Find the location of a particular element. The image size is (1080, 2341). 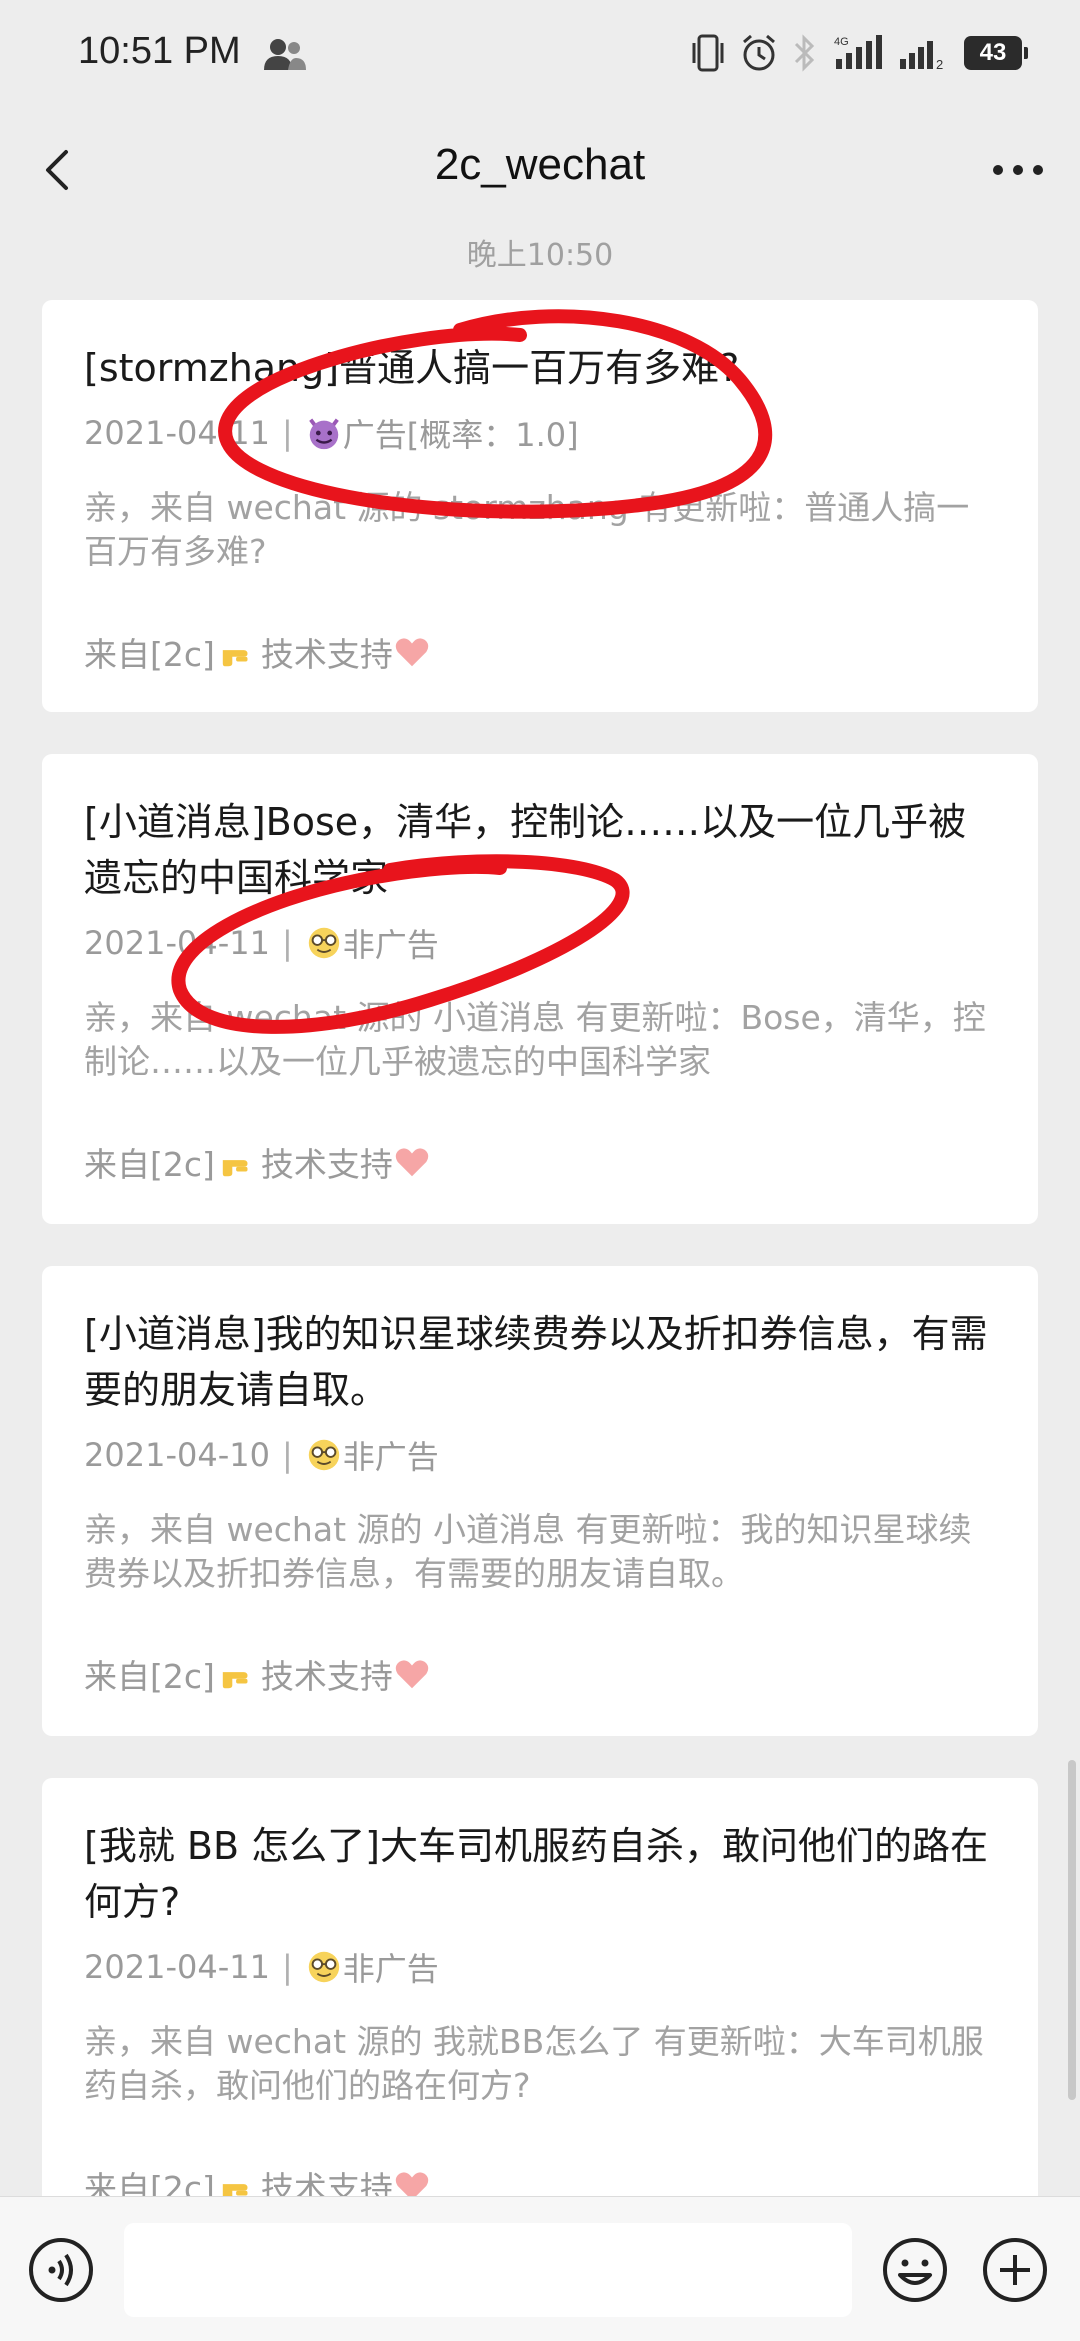

message-input is located at coordinates (488, 2270).